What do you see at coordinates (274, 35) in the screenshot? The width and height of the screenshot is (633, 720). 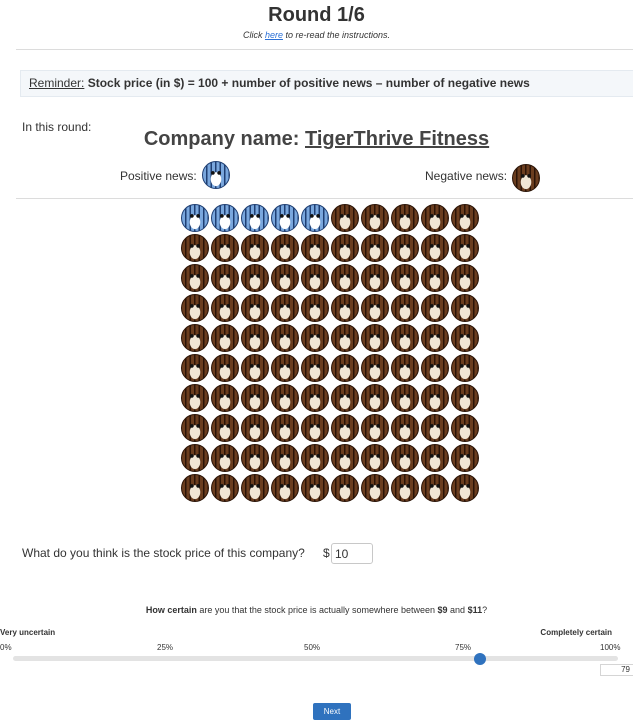 I see `instructions-link: here` at bounding box center [274, 35].